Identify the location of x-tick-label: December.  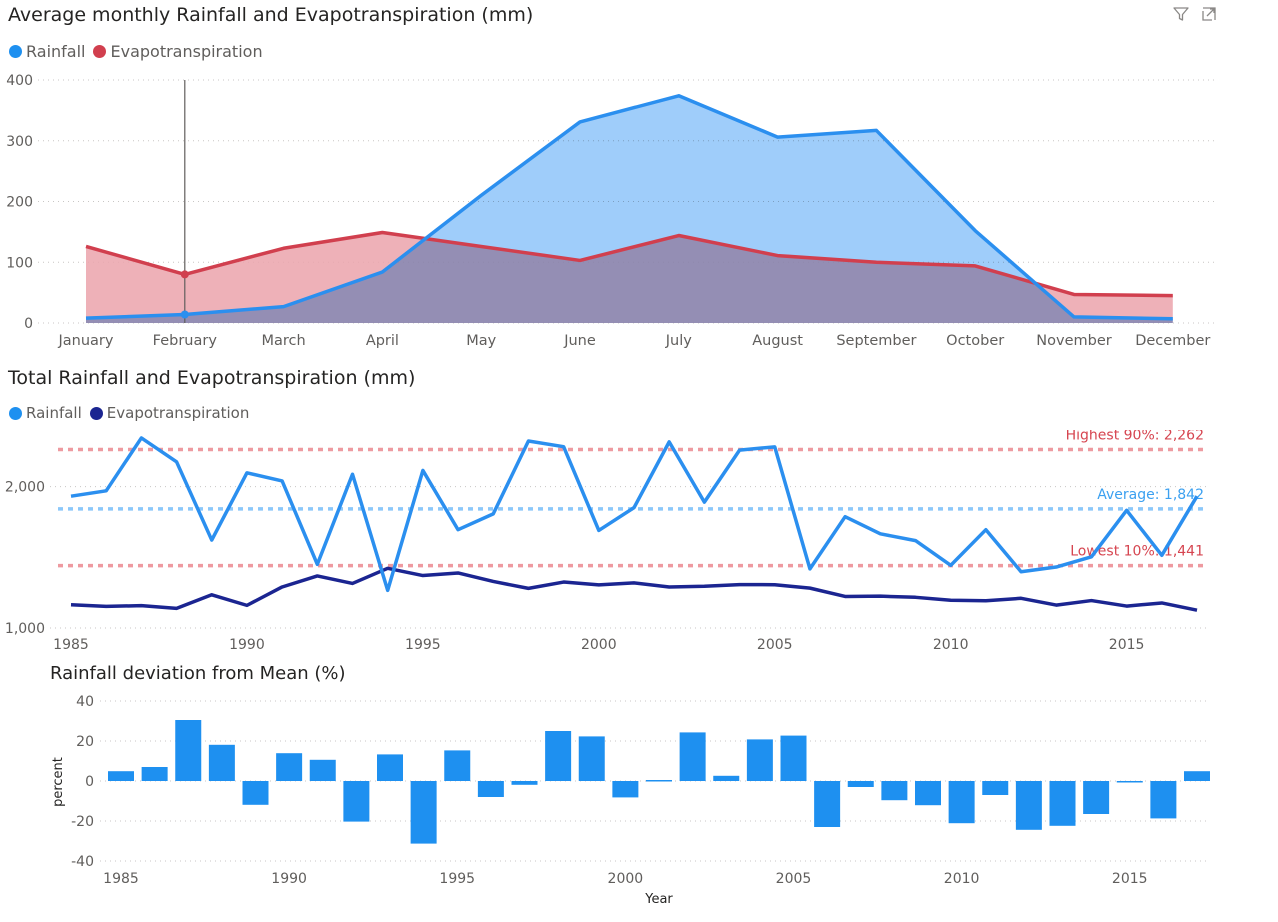
(1172, 341).